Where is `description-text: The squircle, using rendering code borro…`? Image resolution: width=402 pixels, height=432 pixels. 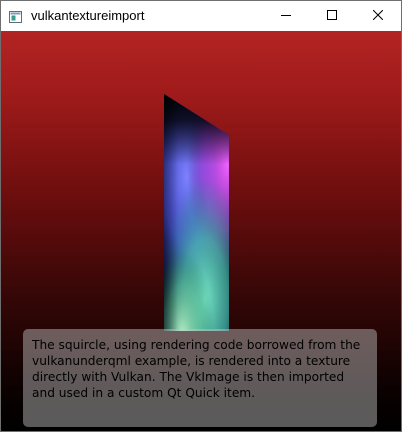 description-text: The squircle, using rendering code borro… is located at coordinates (196, 369).